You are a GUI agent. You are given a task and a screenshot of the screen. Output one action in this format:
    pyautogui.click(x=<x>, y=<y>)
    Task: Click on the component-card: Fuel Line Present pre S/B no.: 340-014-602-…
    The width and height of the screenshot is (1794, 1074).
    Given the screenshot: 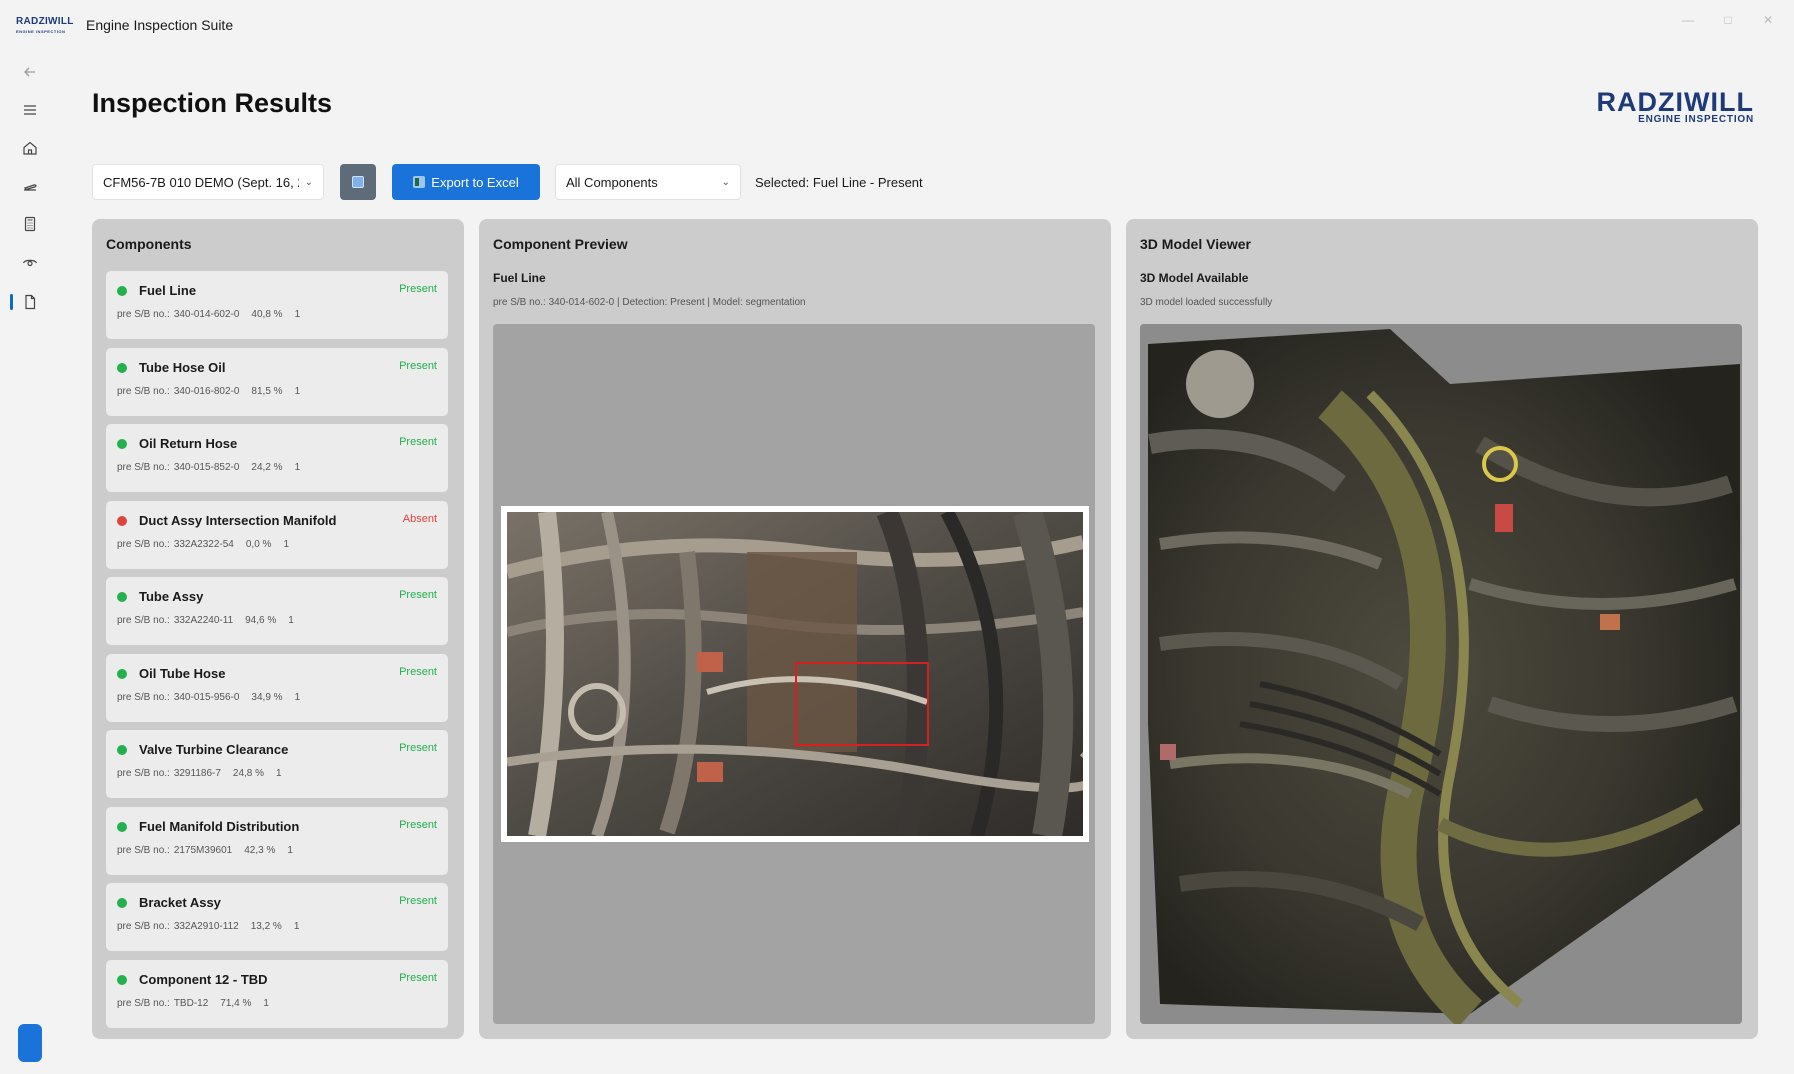 What is the action you would take?
    pyautogui.click(x=277, y=305)
    